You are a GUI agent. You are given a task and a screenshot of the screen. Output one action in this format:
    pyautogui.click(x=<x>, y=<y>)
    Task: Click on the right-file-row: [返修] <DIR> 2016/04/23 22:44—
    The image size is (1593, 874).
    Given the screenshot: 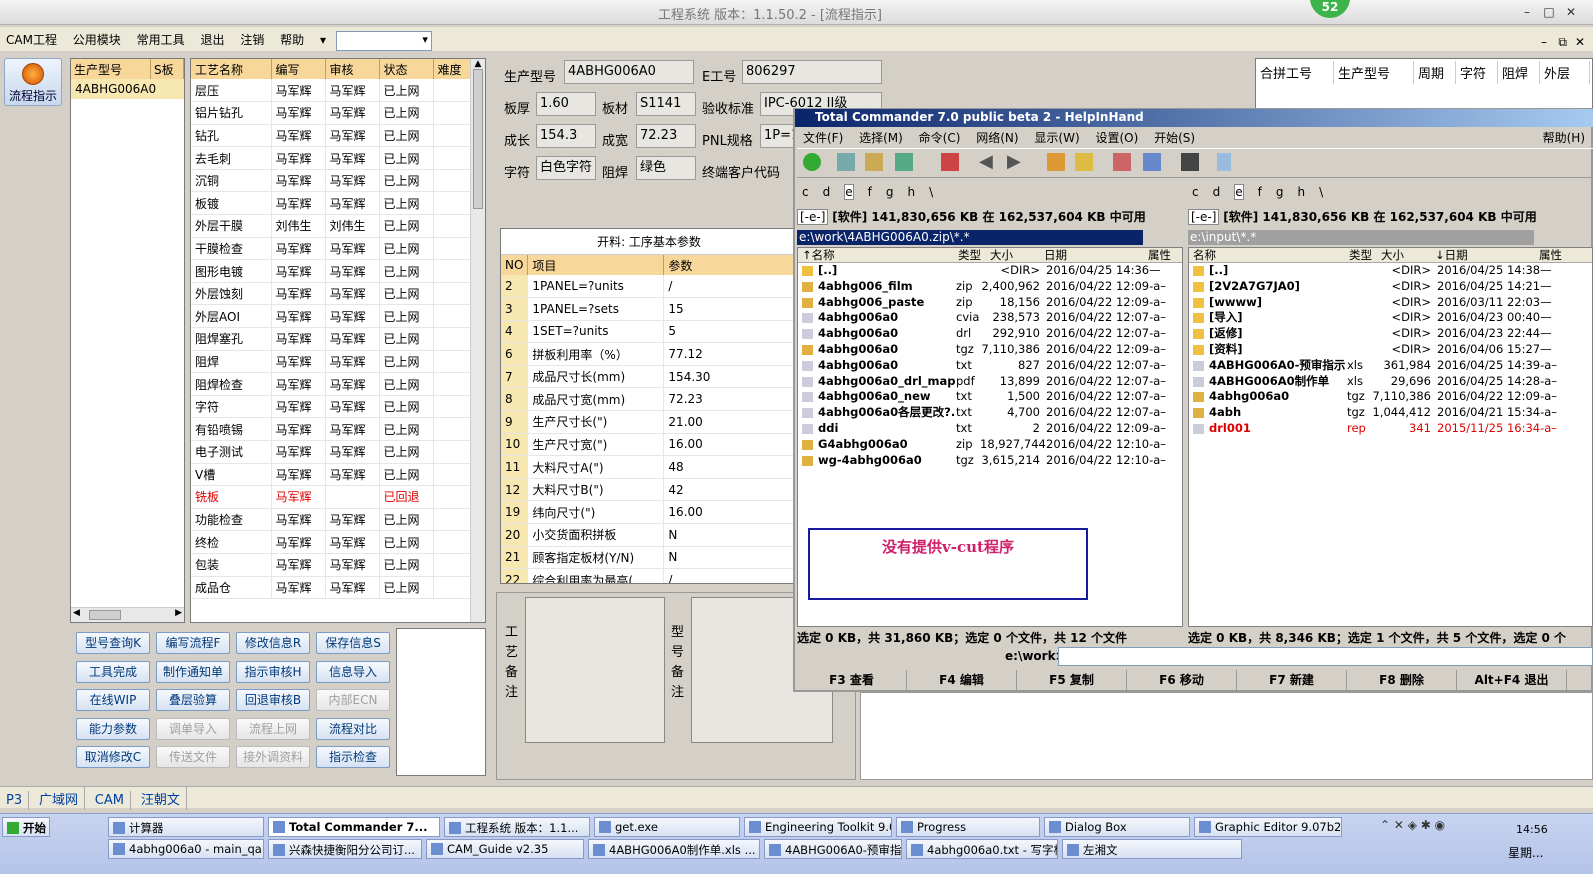 What is the action you would take?
    pyautogui.click(x=1390, y=334)
    